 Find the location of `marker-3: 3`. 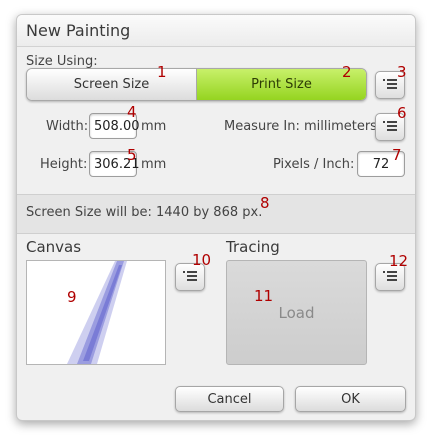

marker-3: 3 is located at coordinates (402, 72).